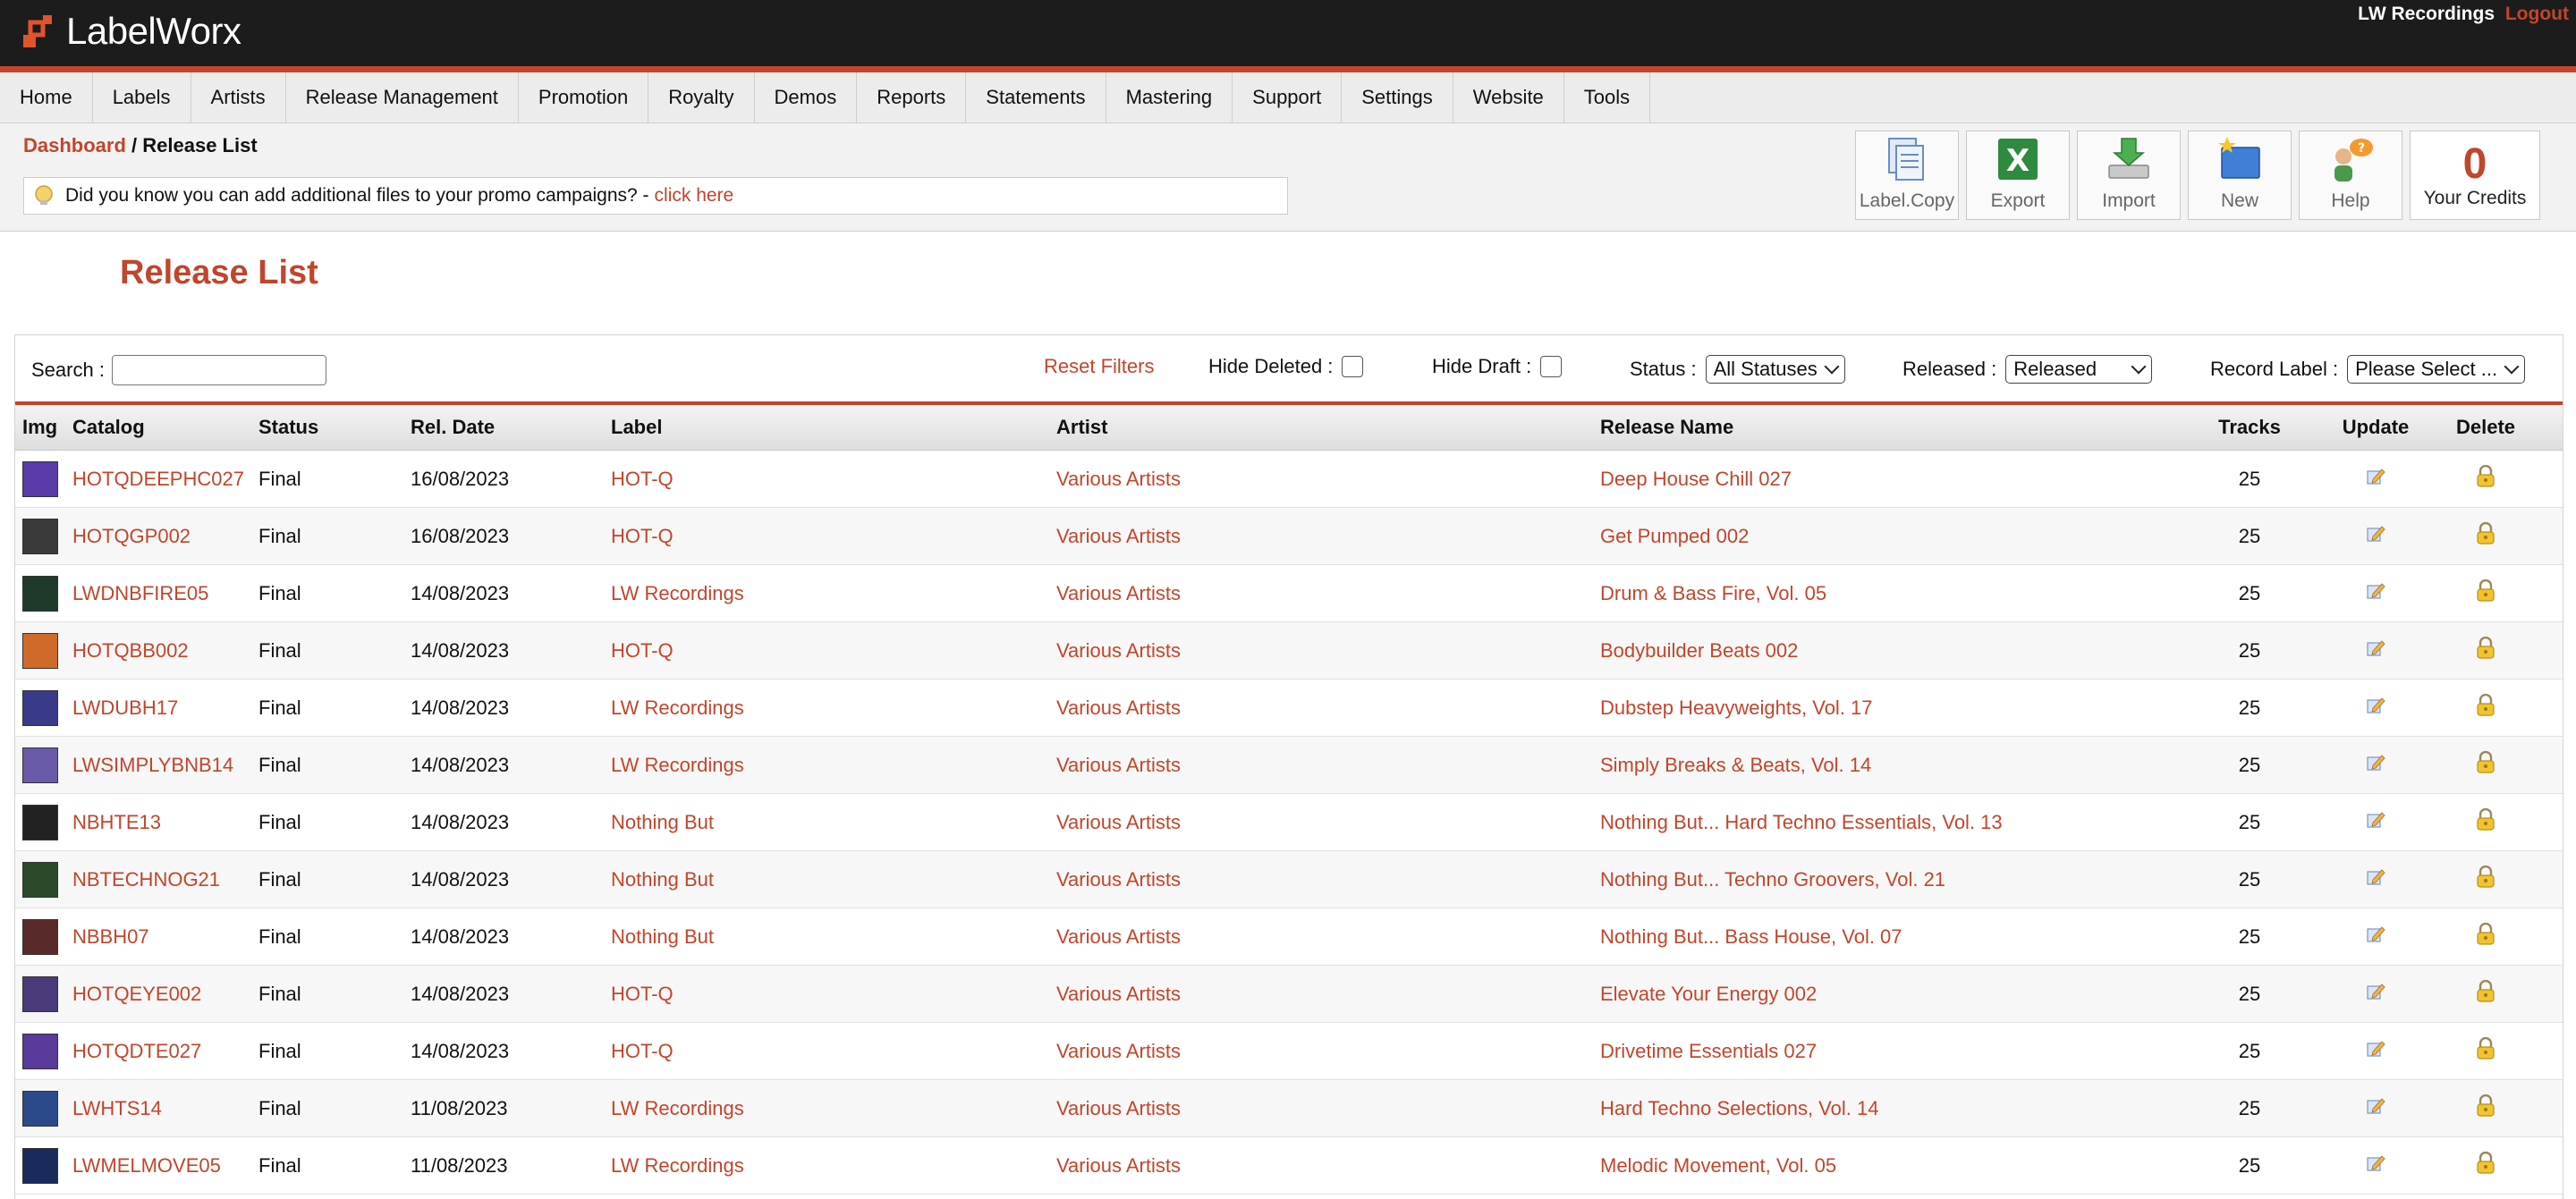 Image resolution: width=2576 pixels, height=1199 pixels. What do you see at coordinates (1713, 593) in the screenshot?
I see `release-name-link: Drum & Bass Fire, Vol. 05` at bounding box center [1713, 593].